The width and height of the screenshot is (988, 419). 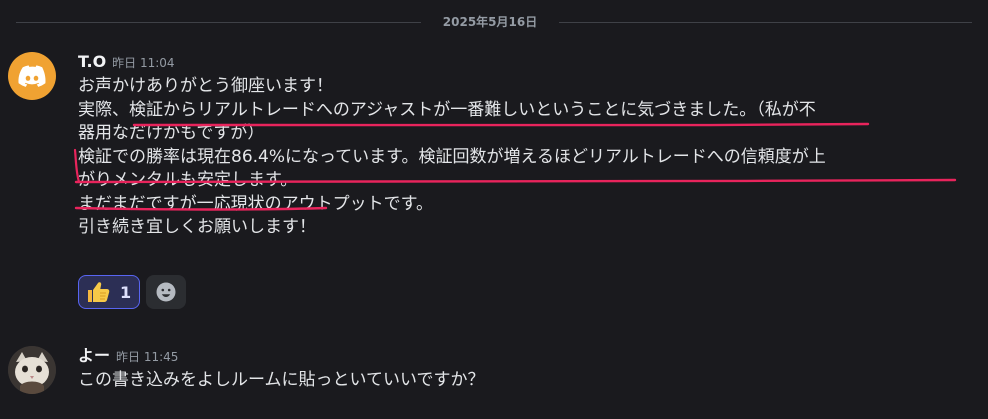 I want to click on reaction-count: 1, so click(x=126, y=292).